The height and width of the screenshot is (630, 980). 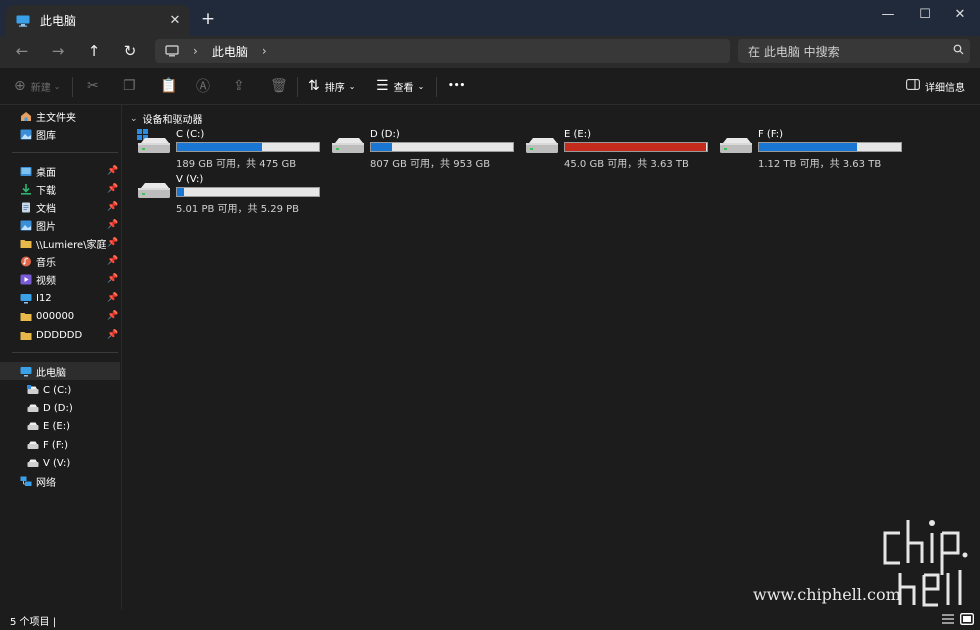 I want to click on drive-tile-v: V (V:) 5.01 PB 可用，共 5.29 PB, so click(x=232, y=195).